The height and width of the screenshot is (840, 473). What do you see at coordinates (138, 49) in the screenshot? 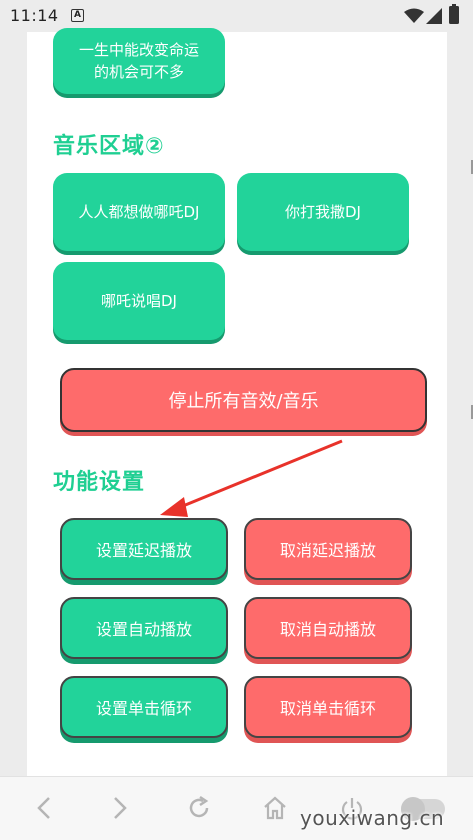
I see `destiny-sound-line1: 一生中能改变命运` at bounding box center [138, 49].